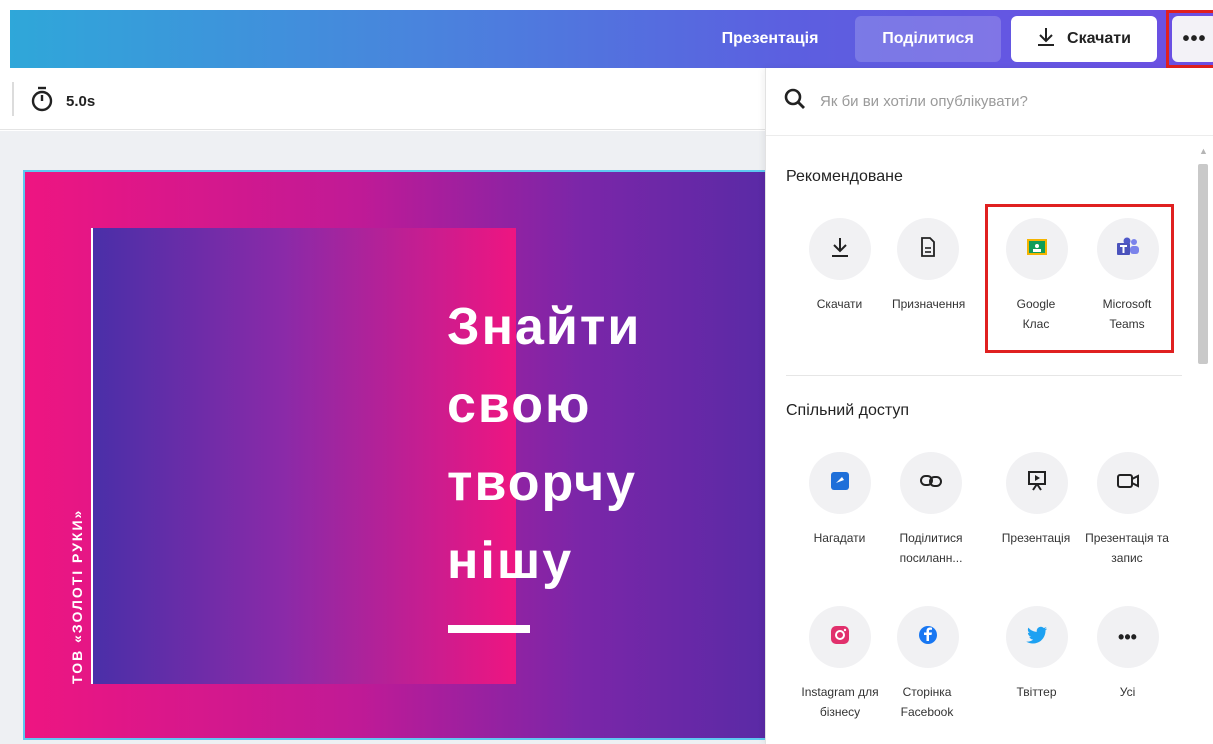 The height and width of the screenshot is (744, 1213). What do you see at coordinates (42, 101) in the screenshot?
I see `stopwatch-icon` at bounding box center [42, 101].